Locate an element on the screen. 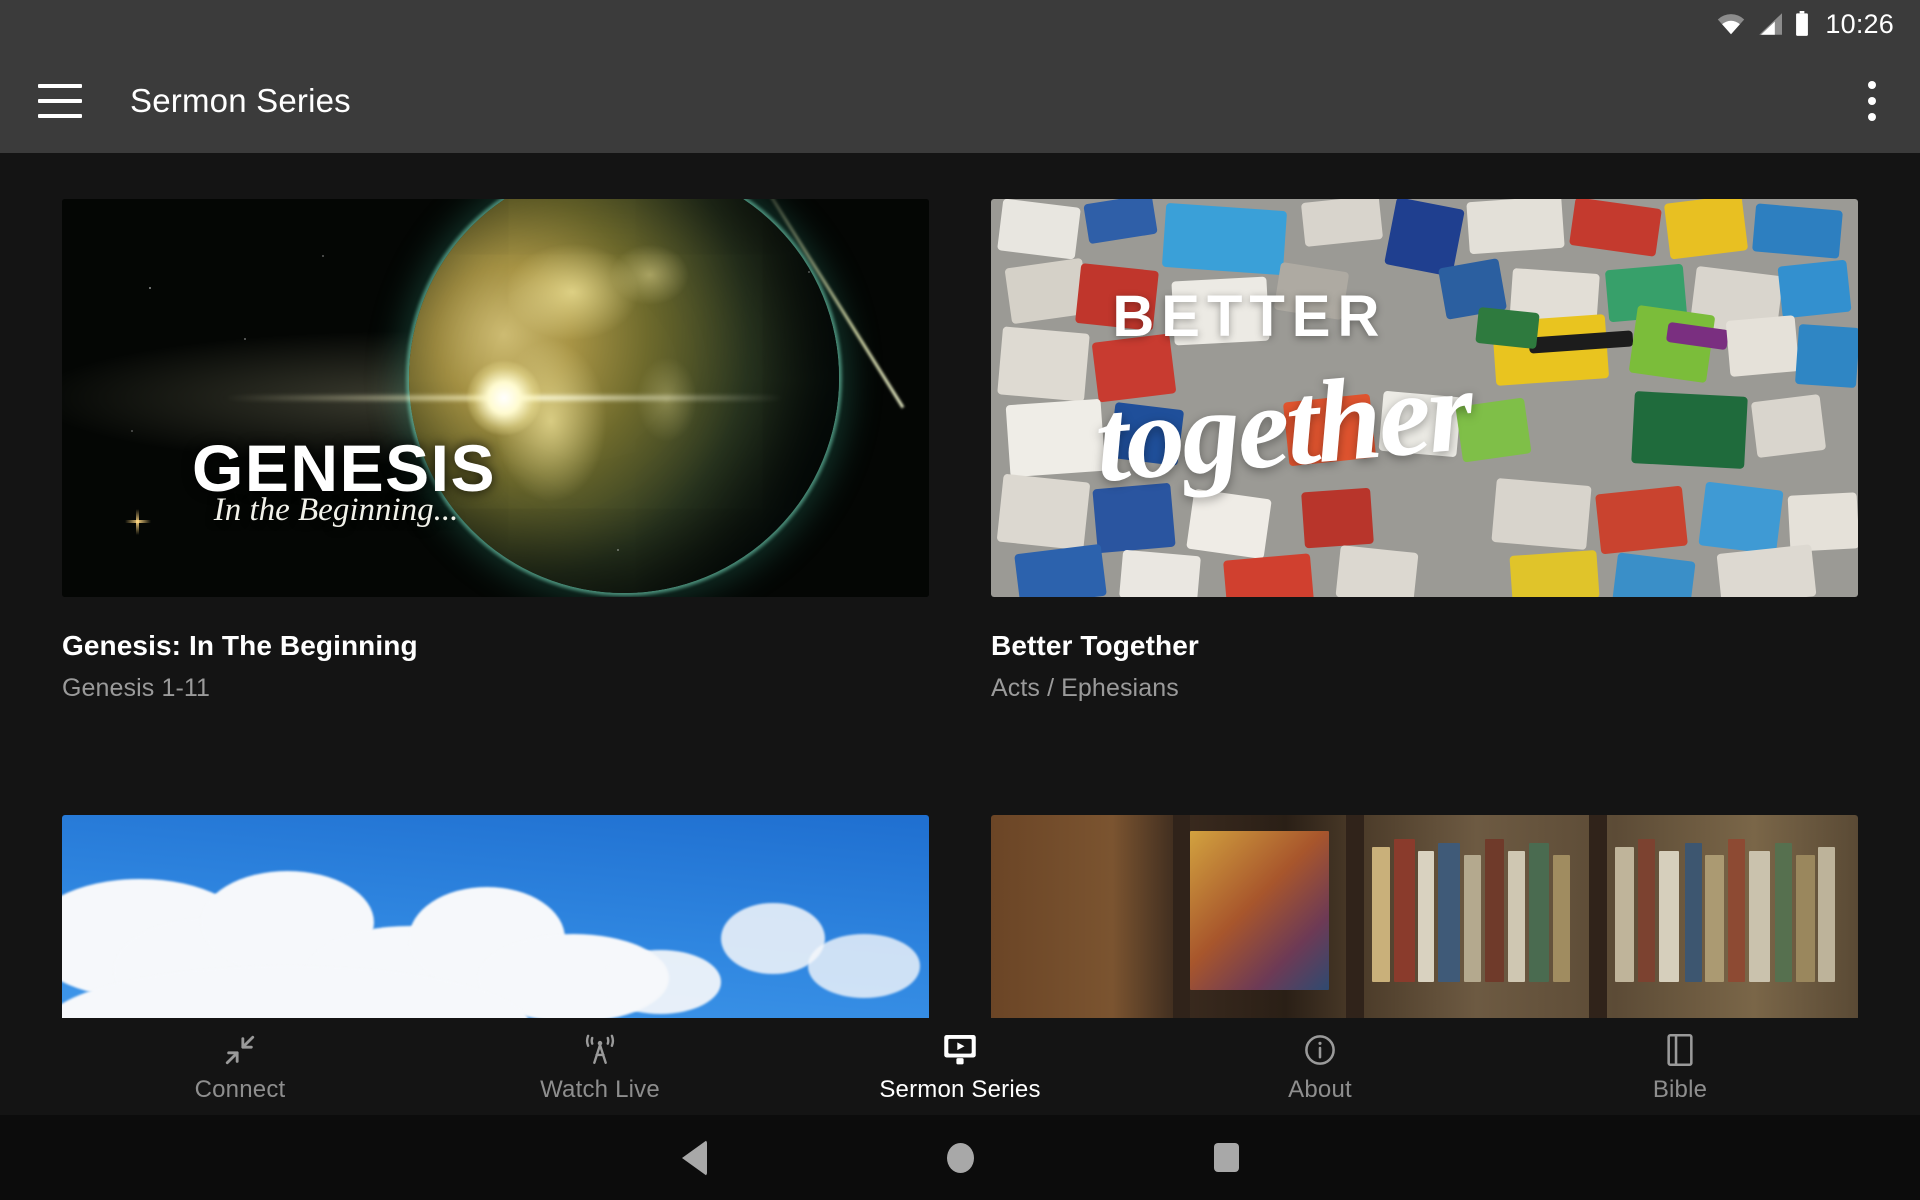 This screenshot has width=1920, height=1200. nav-item-about: About is located at coordinates (1320, 1067).